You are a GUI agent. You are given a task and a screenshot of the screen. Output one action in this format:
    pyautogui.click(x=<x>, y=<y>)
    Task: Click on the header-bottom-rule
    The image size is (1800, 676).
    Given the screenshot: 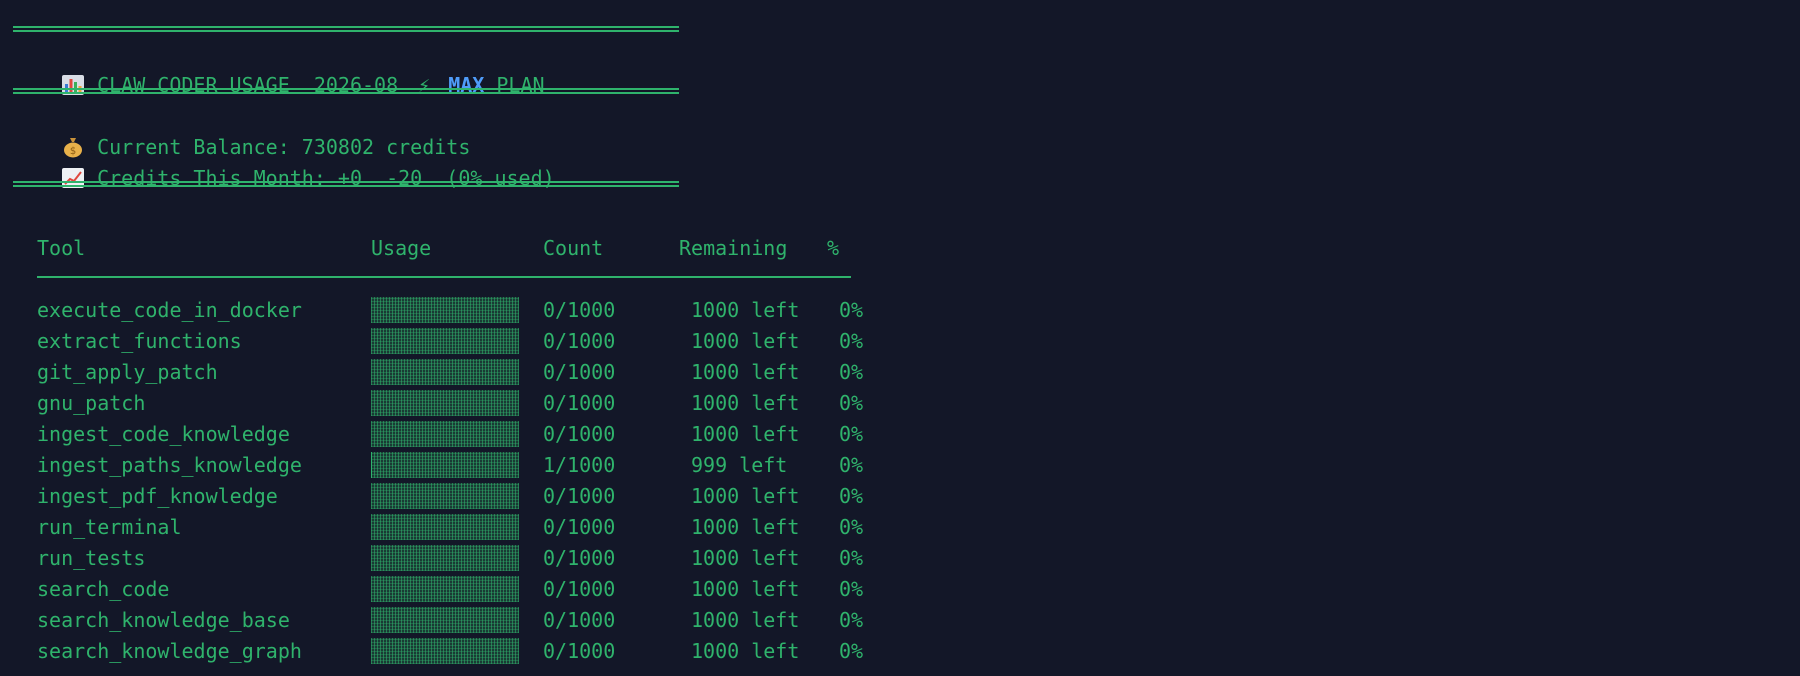 What is the action you would take?
    pyautogui.click(x=346, y=184)
    